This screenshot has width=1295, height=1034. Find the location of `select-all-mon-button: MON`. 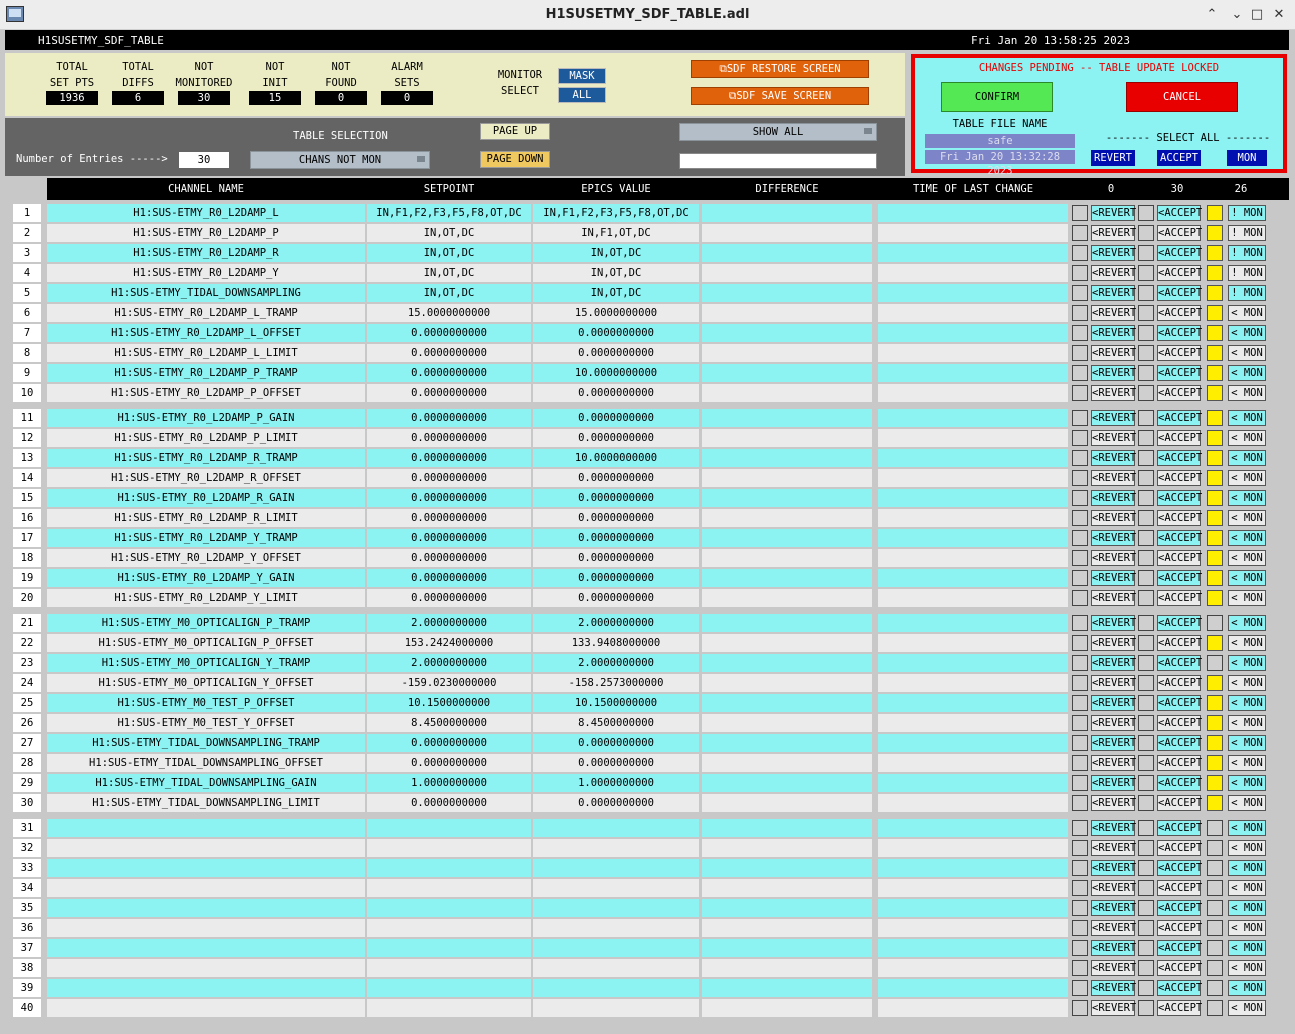

select-all-mon-button: MON is located at coordinates (1247, 158).